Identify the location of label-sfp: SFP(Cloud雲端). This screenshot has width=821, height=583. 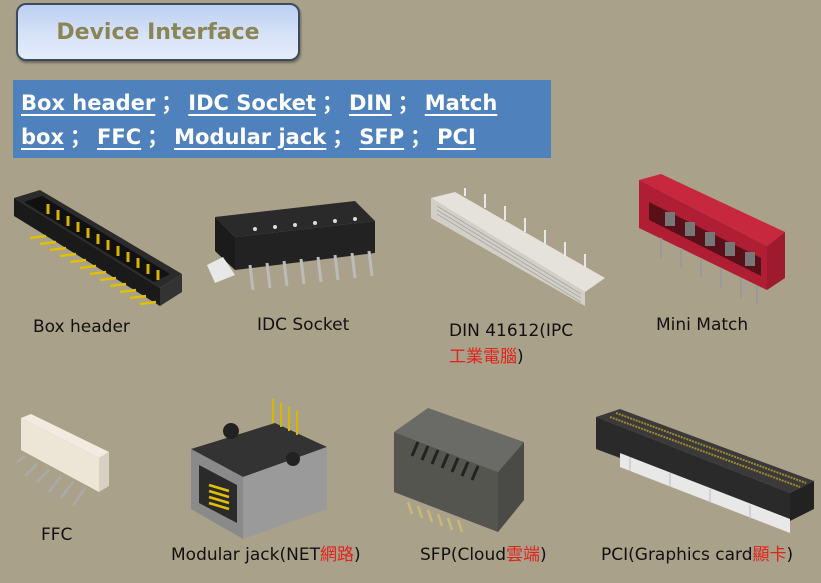
(483, 552).